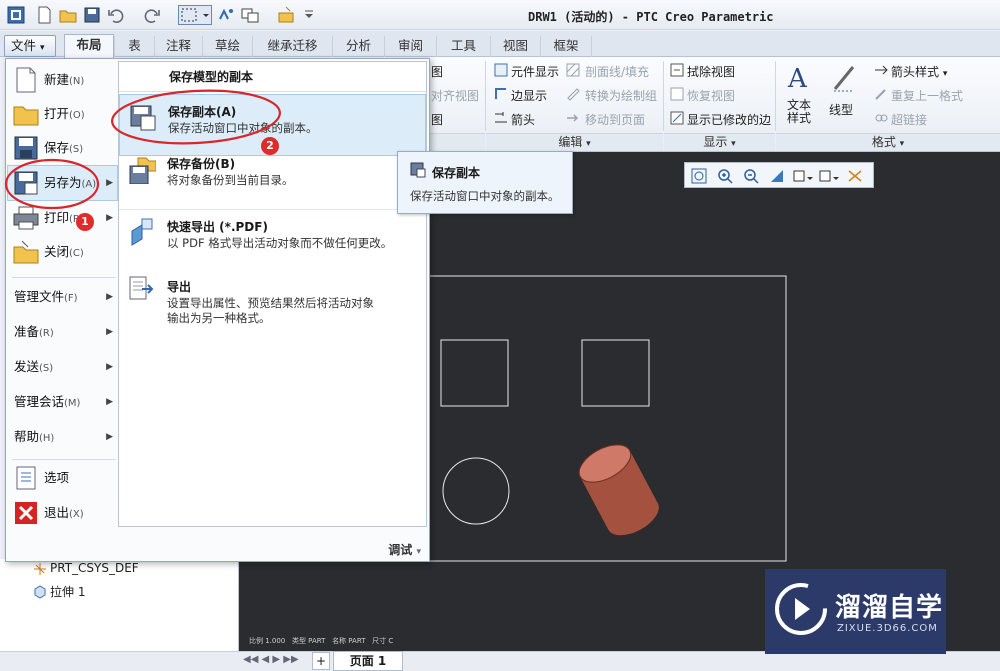 Image resolution: width=1000 pixels, height=671 pixels. I want to click on menu-item-help: 帮助(H) ▶, so click(62, 437).